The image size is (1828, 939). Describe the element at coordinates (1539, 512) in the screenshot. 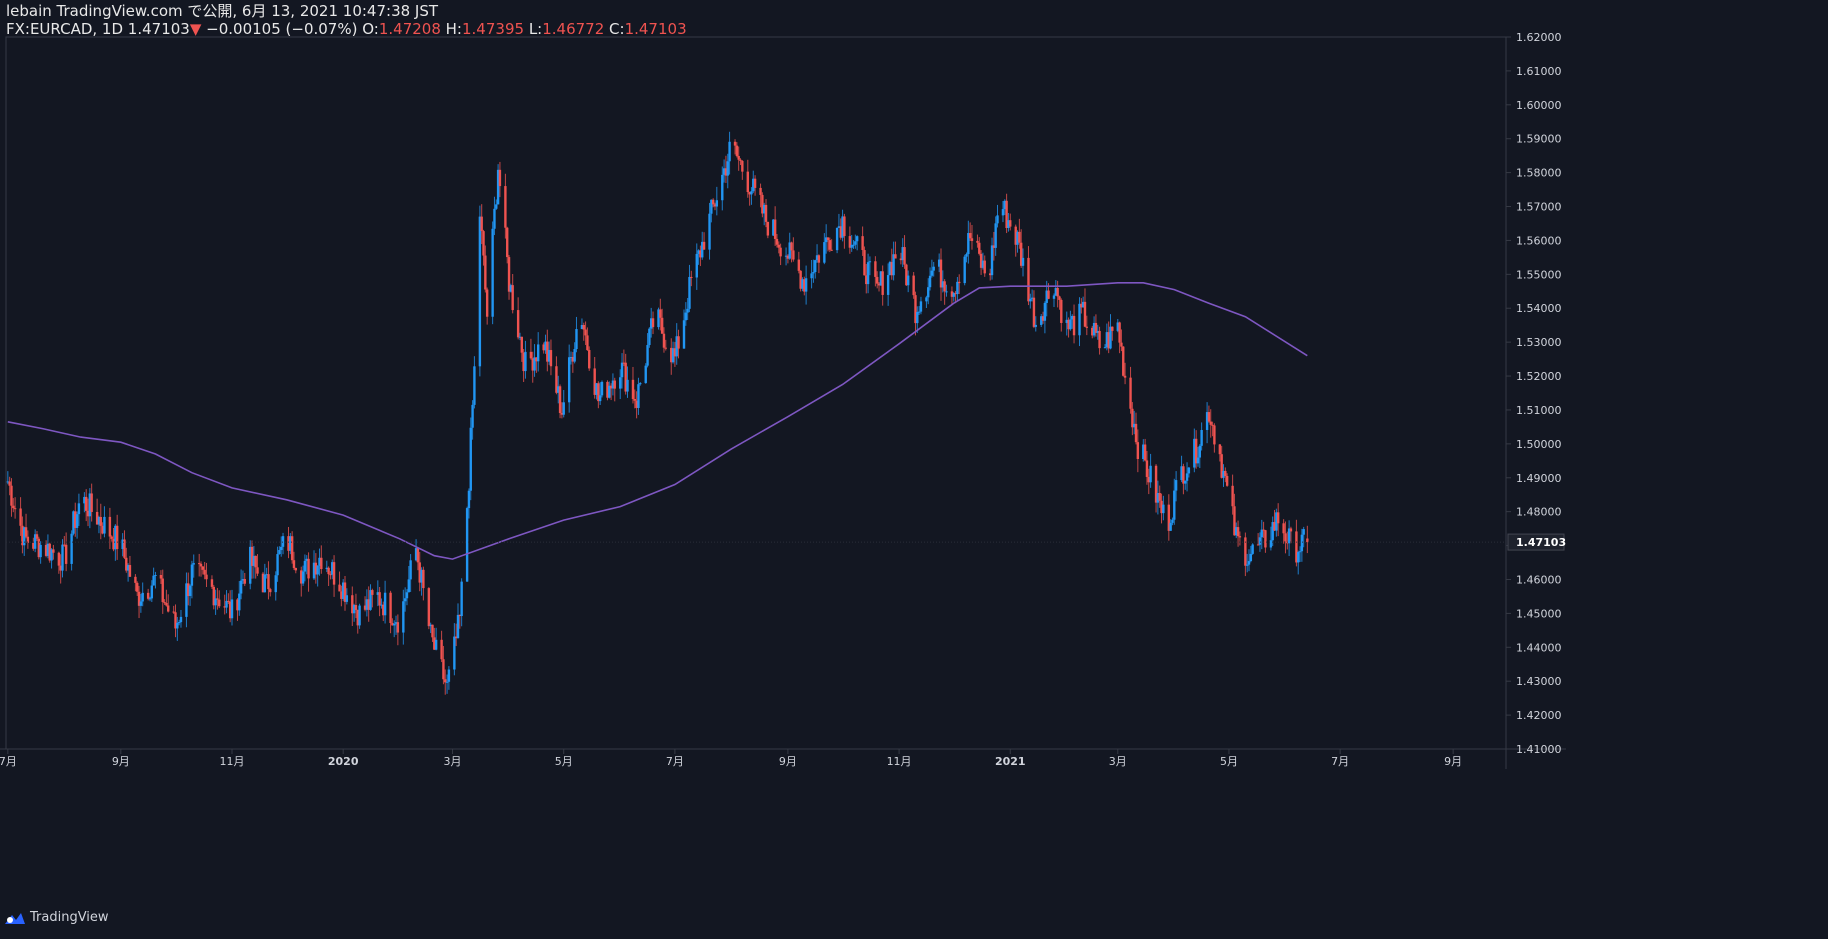

I see `y-tick-label: 1.48000` at that location.